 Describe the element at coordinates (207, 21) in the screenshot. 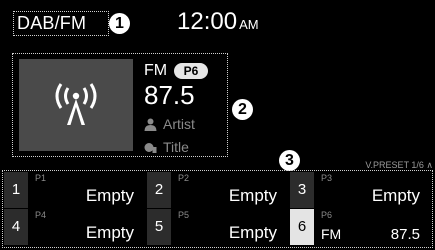

I see `clock-time: 12:00` at that location.